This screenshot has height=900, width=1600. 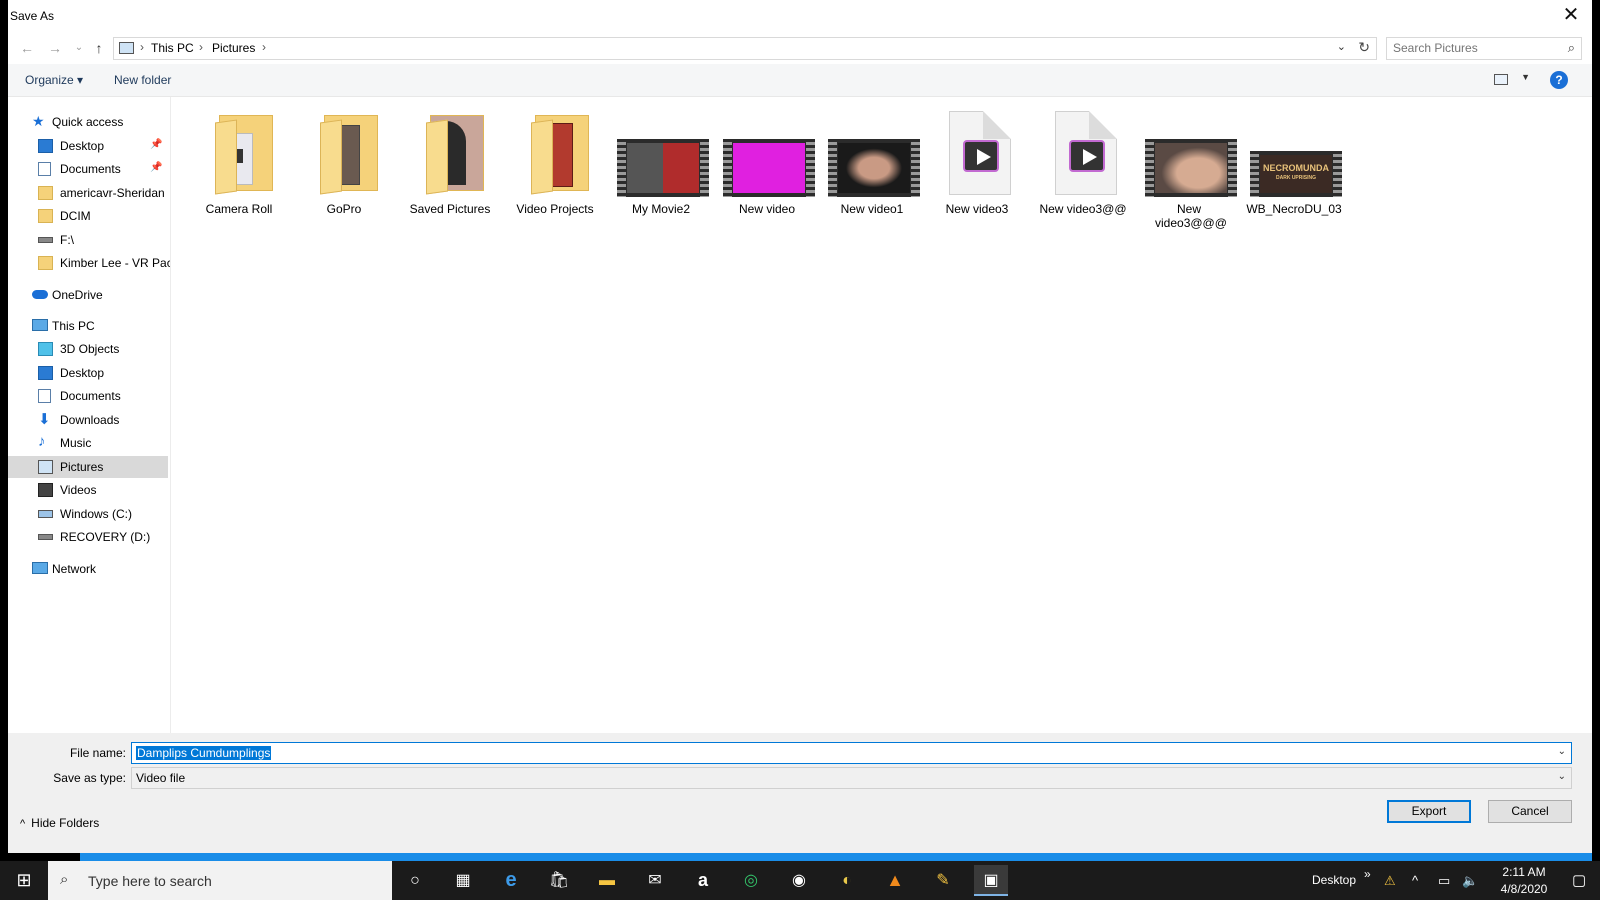 I want to click on sidebar-item-dcim: DCIM, so click(x=104, y=216).